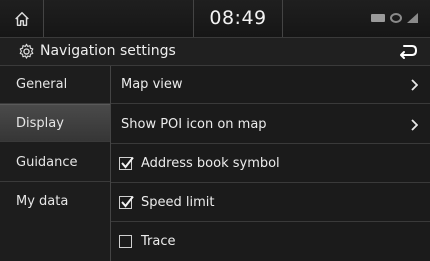 The height and width of the screenshot is (261, 430). Describe the element at coordinates (412, 18) in the screenshot. I see `signal-icon` at that location.